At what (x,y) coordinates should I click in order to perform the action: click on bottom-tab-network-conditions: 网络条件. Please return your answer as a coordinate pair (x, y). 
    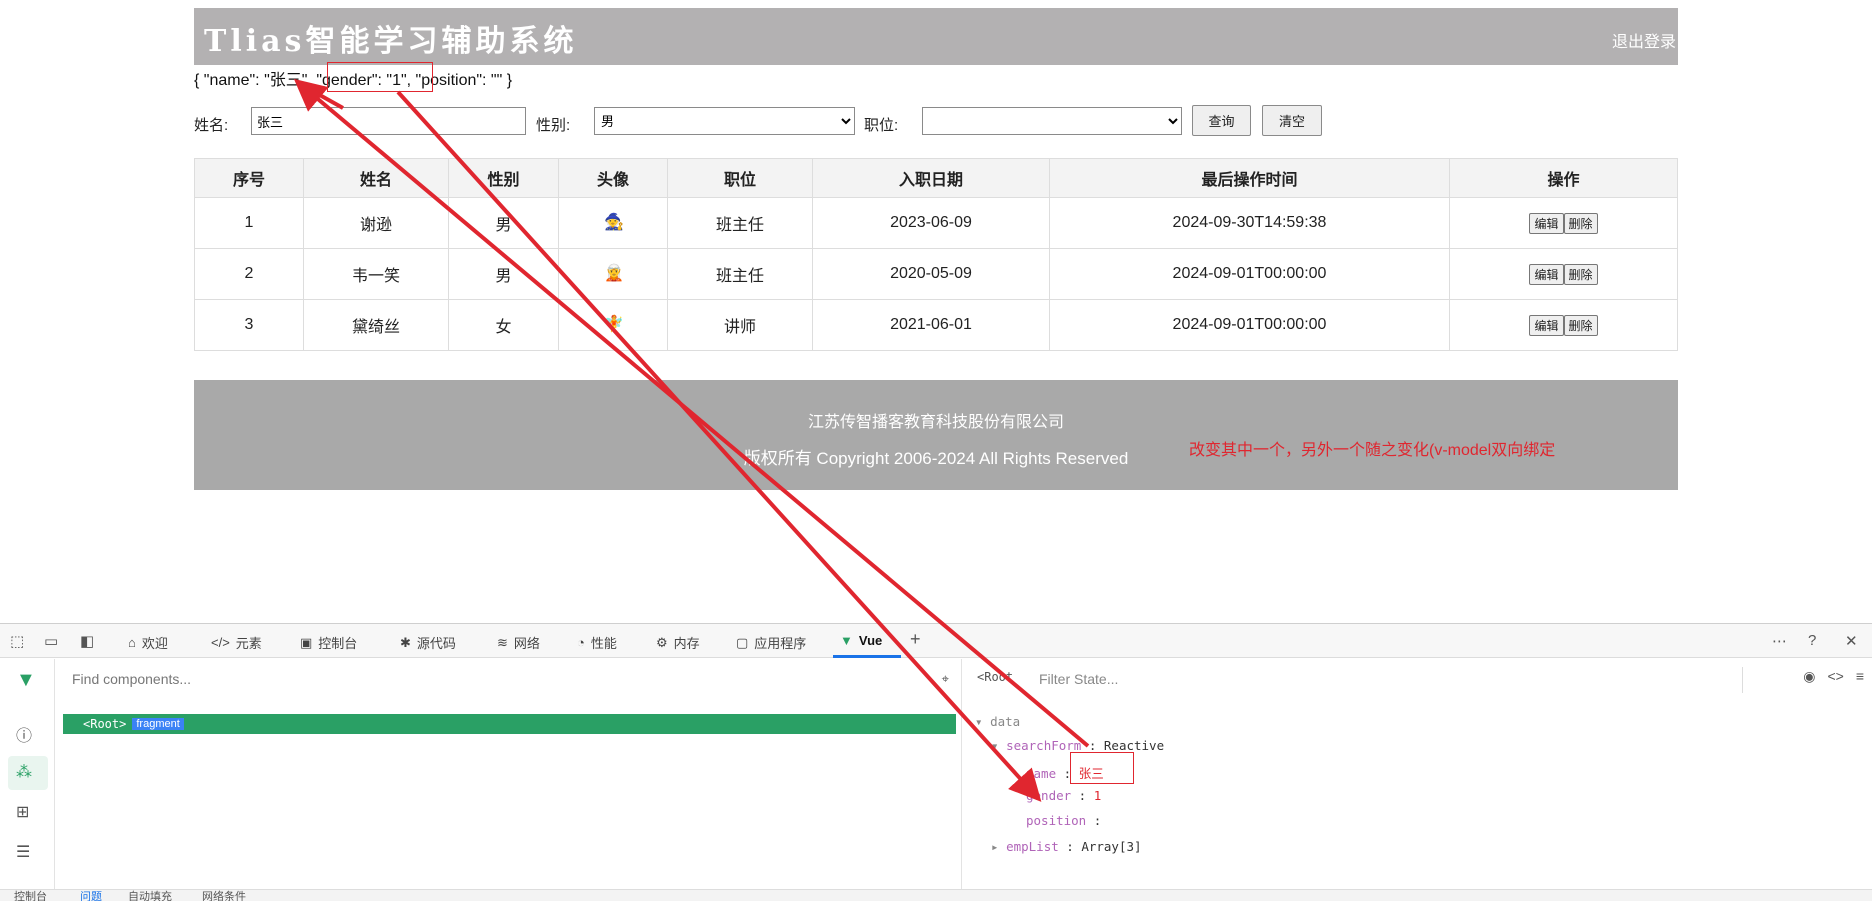
    Looking at the image, I should click on (224, 894).